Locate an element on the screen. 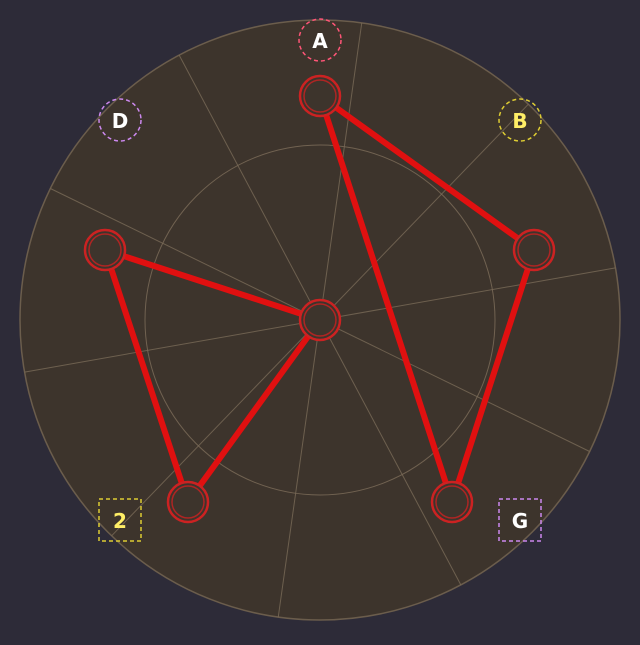 This screenshot has width=640, height=645. node-center is located at coordinates (320, 320).